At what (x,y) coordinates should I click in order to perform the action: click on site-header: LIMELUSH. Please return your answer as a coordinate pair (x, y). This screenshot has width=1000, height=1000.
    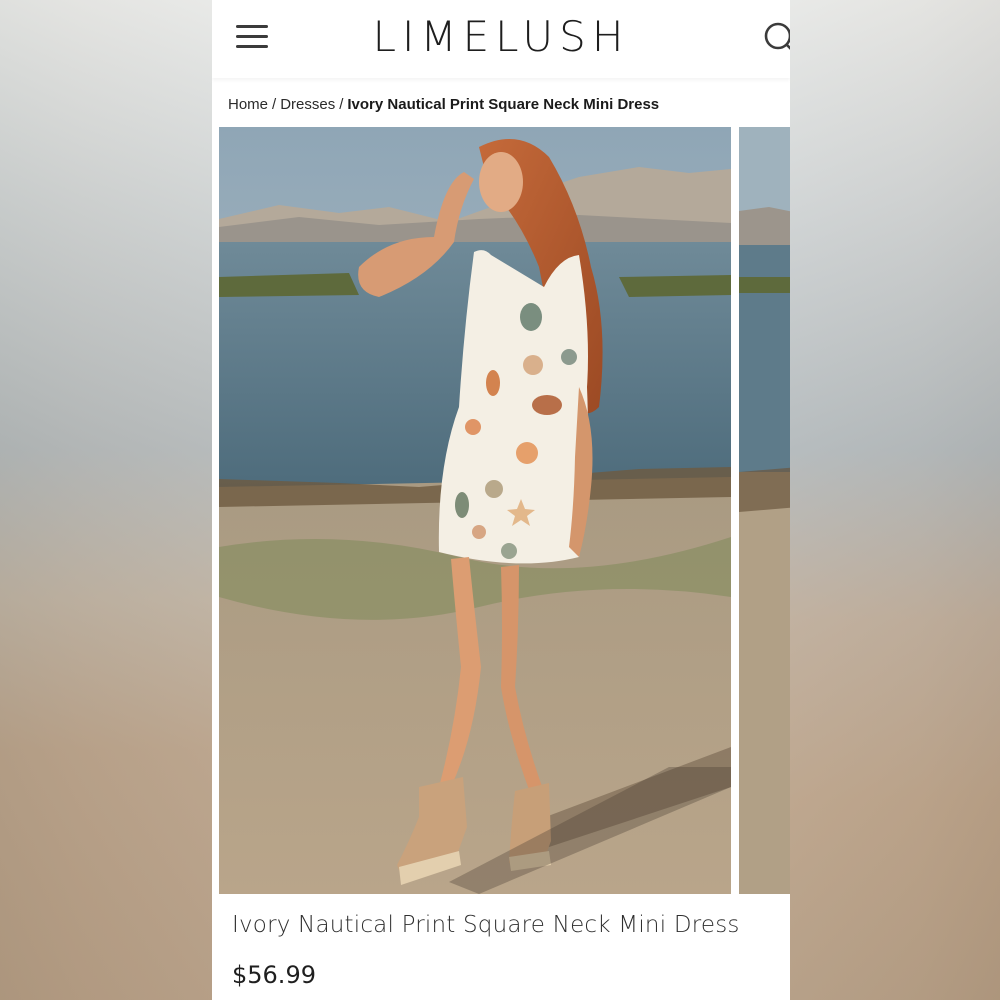
    Looking at the image, I should click on (501, 39).